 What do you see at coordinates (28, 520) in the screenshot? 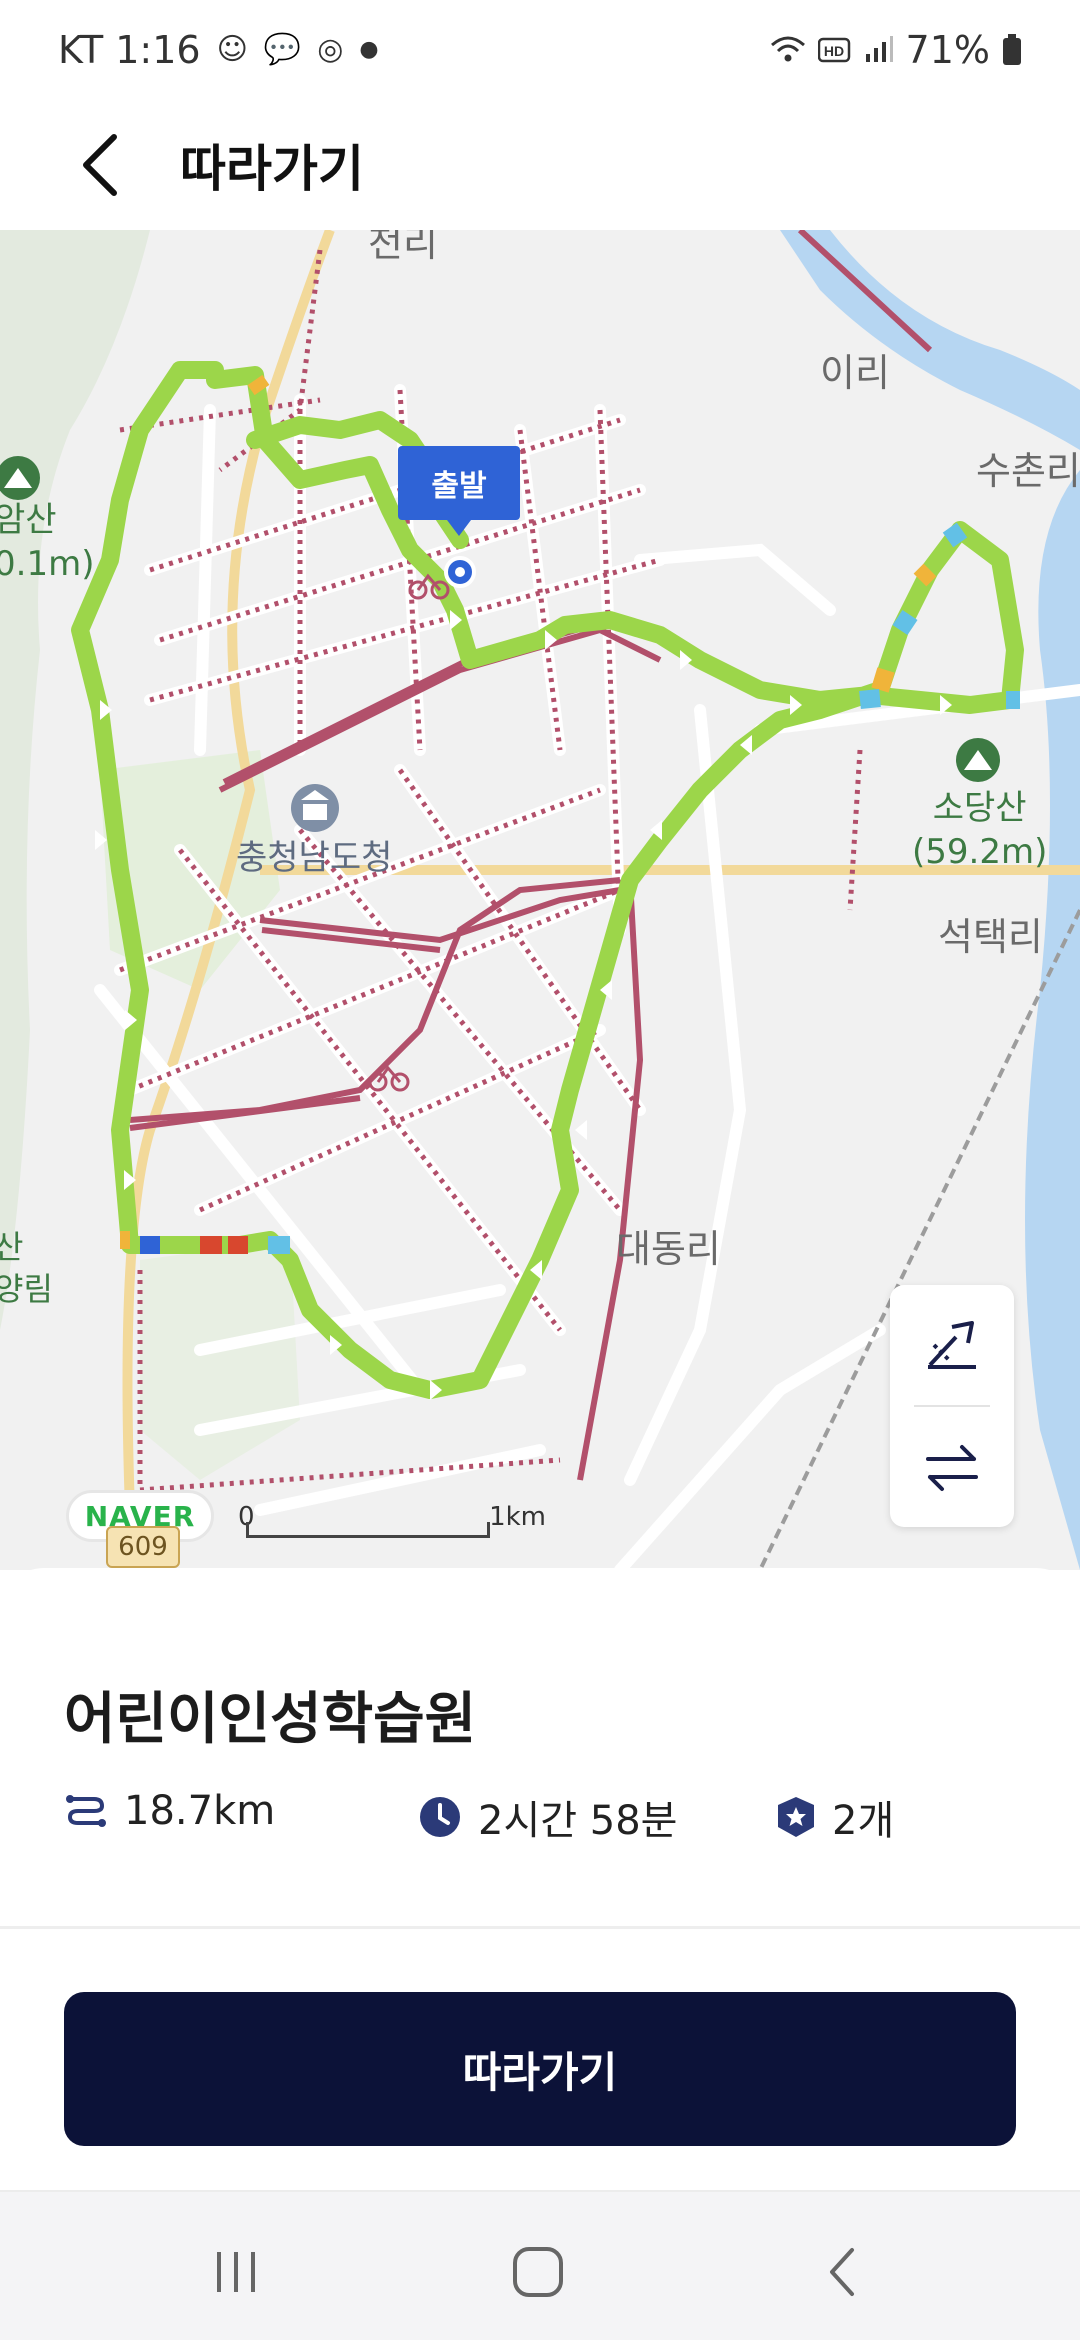
I see `amsan-name: 암산` at bounding box center [28, 520].